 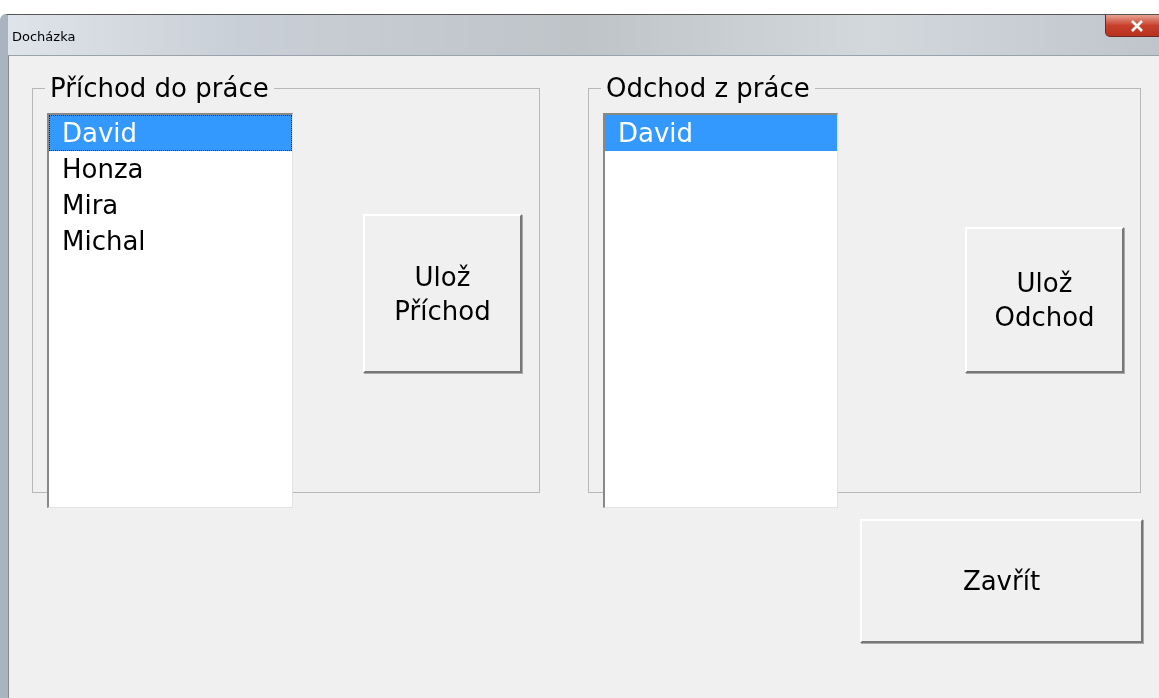 I want to click on group-title: Odchod z práce, so click(x=708, y=88).